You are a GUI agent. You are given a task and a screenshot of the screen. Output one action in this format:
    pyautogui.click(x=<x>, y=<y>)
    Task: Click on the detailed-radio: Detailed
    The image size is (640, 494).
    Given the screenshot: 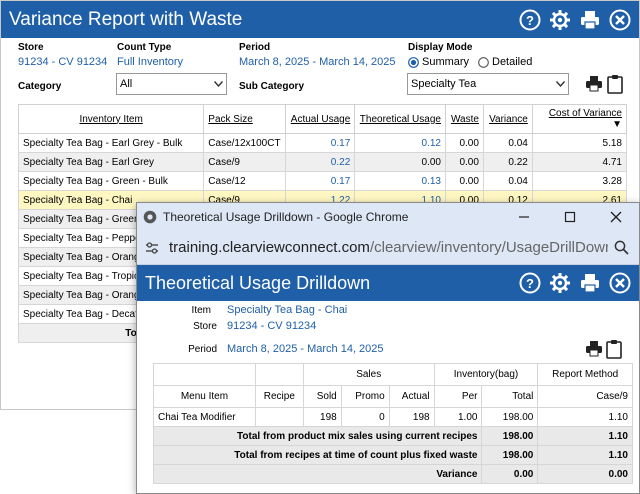 What is the action you would take?
    pyautogui.click(x=505, y=62)
    